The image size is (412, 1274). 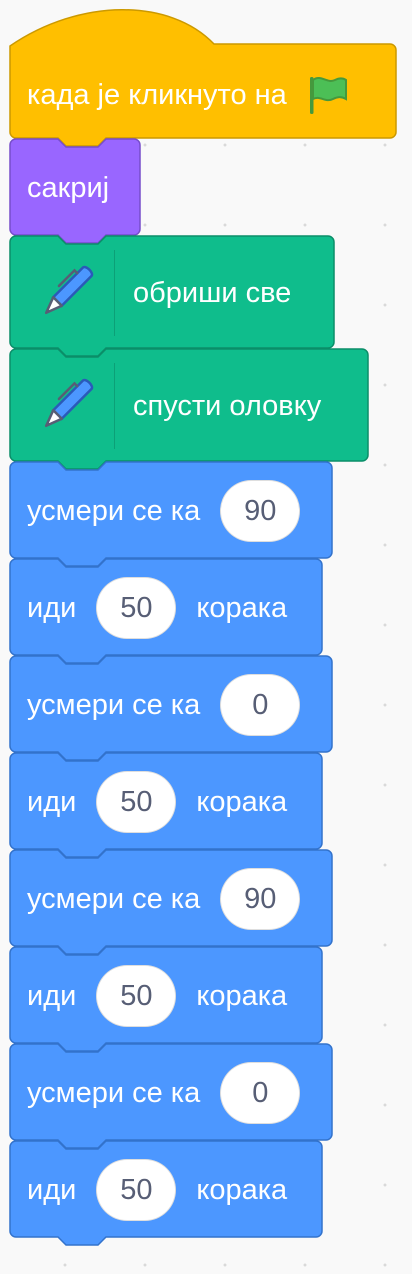 I want to click on hide-block: сакриј, so click(x=75, y=191).